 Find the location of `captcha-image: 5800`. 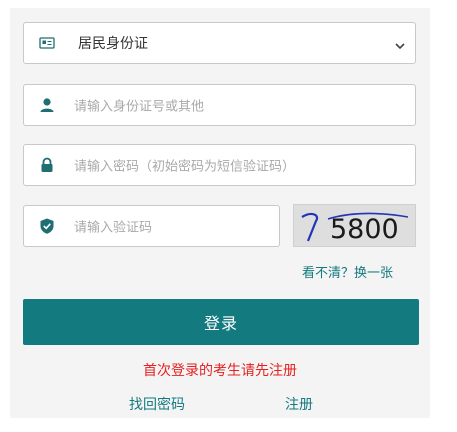

captcha-image: 5800 is located at coordinates (354, 225).